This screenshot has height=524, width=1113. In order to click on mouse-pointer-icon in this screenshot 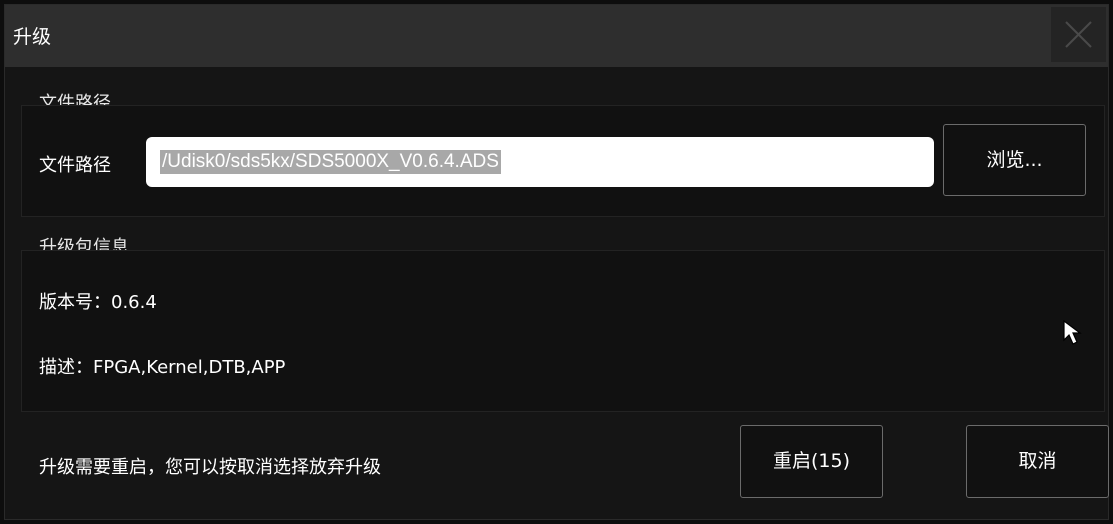, I will do `click(1072, 332)`.